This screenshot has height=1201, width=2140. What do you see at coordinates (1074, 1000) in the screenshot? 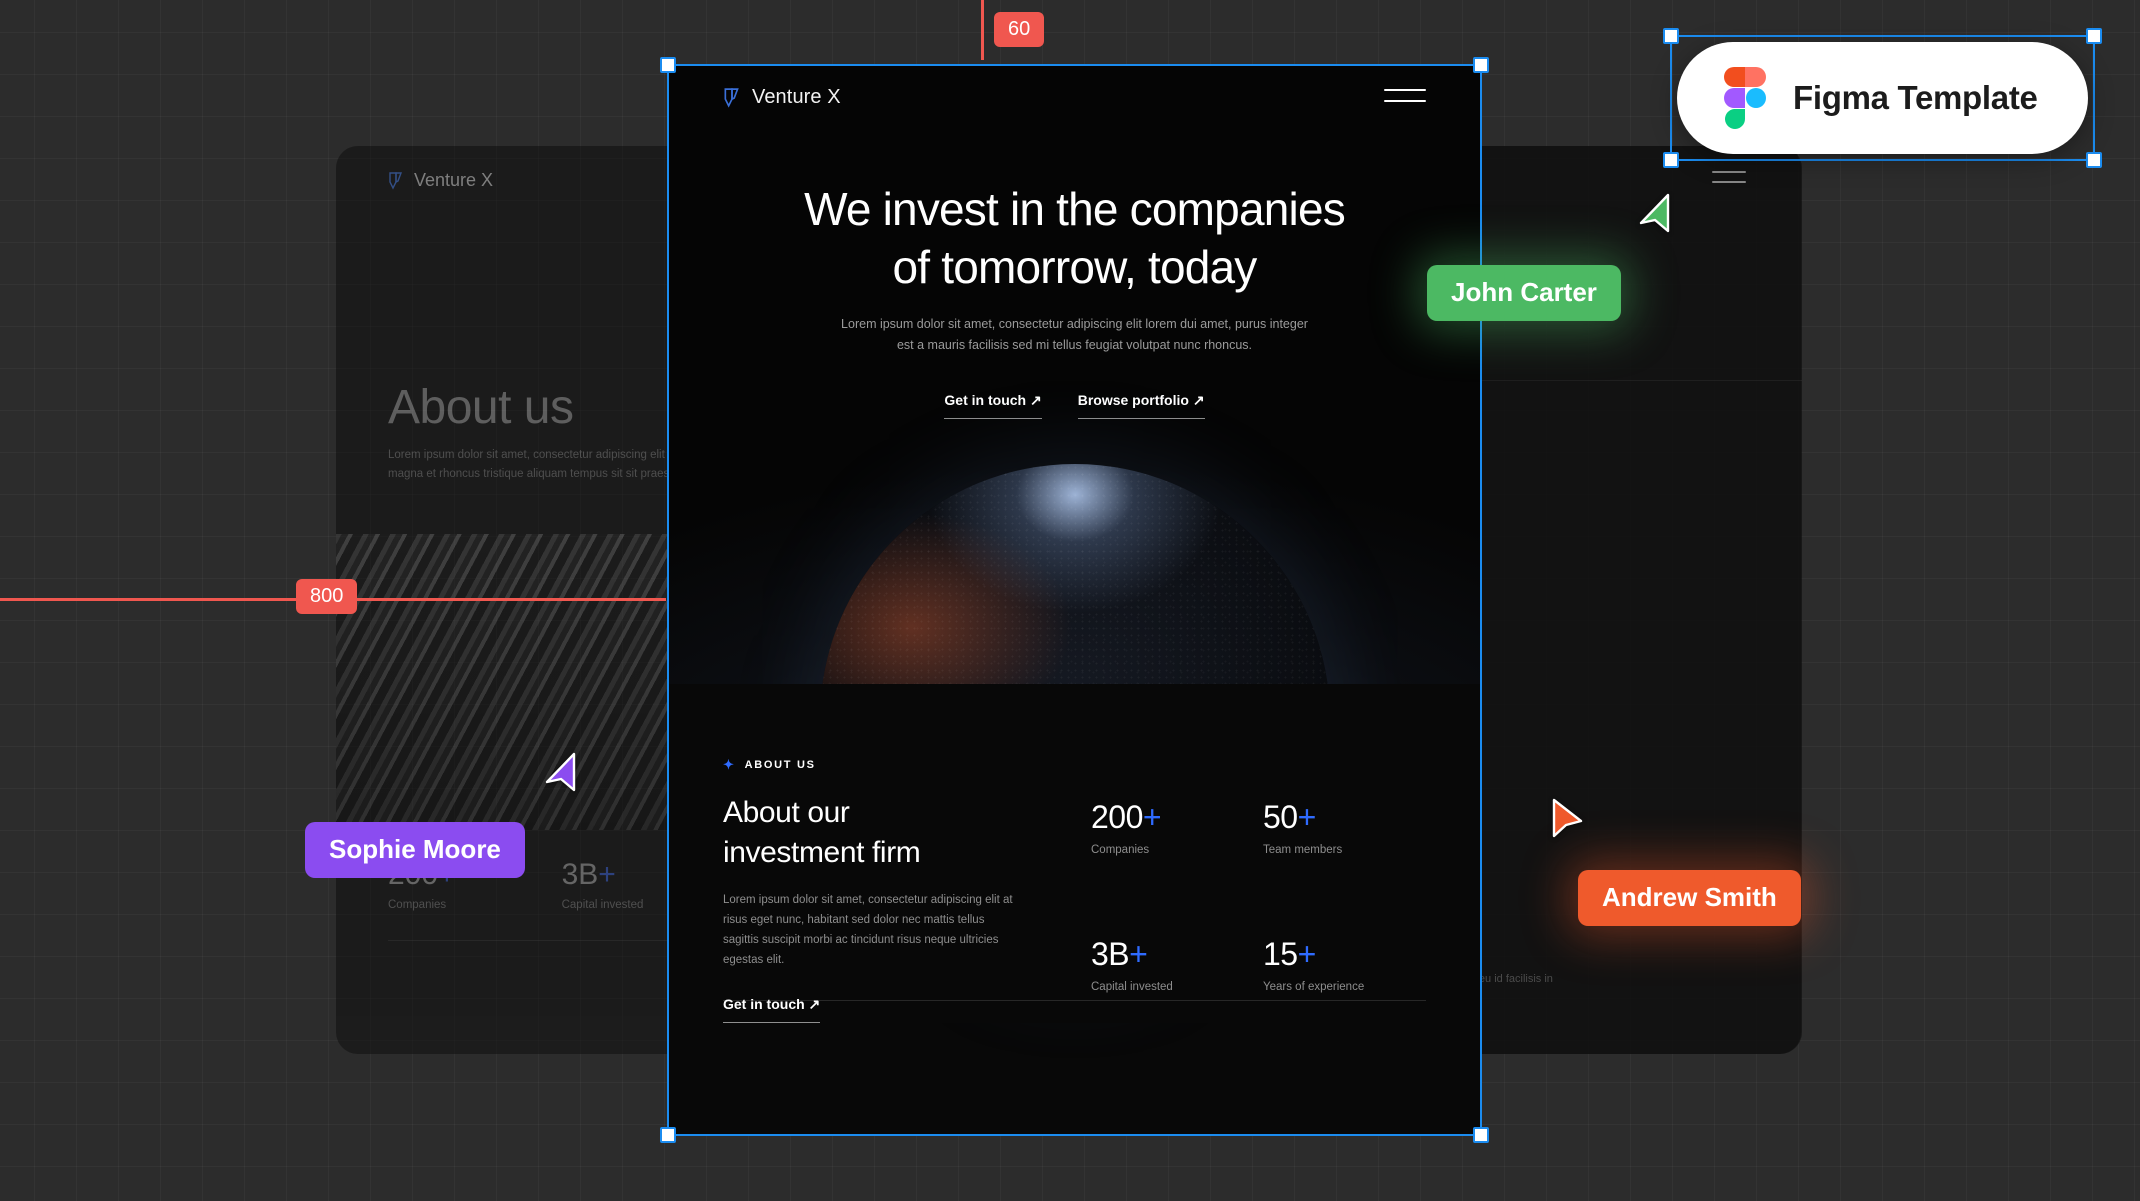
I see `about-divider` at bounding box center [1074, 1000].